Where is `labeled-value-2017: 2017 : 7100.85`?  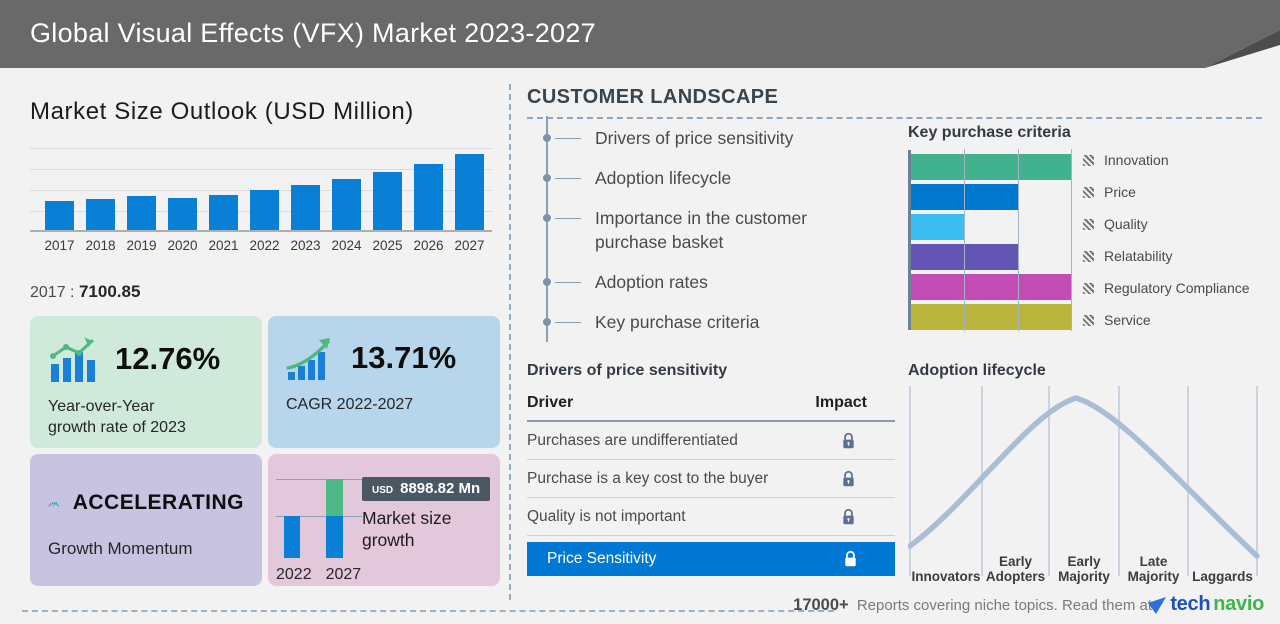 labeled-value-2017: 2017 : 7100.85 is located at coordinates (263, 292).